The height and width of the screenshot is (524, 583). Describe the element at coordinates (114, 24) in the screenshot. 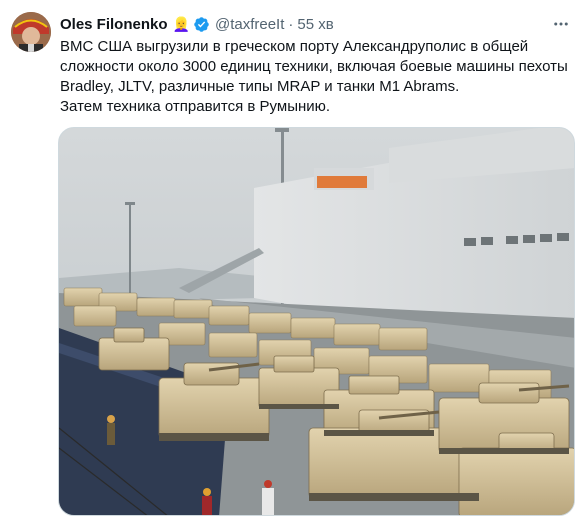

I see `author-name: Oles Filonenko` at that location.